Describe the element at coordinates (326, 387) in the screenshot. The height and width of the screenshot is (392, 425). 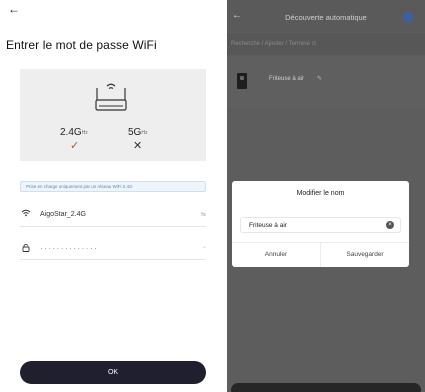
I see `bottom-button` at that location.